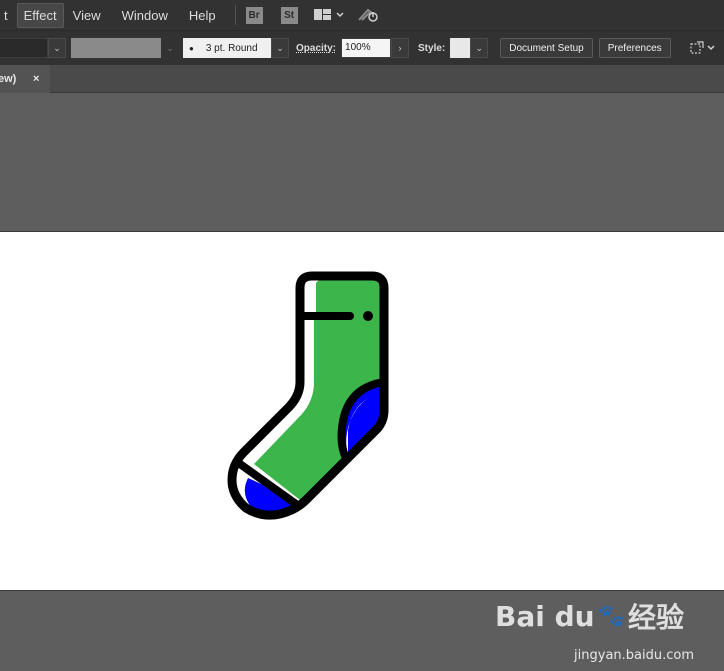  What do you see at coordinates (254, 15) in the screenshot?
I see `bridge-button: Br` at bounding box center [254, 15].